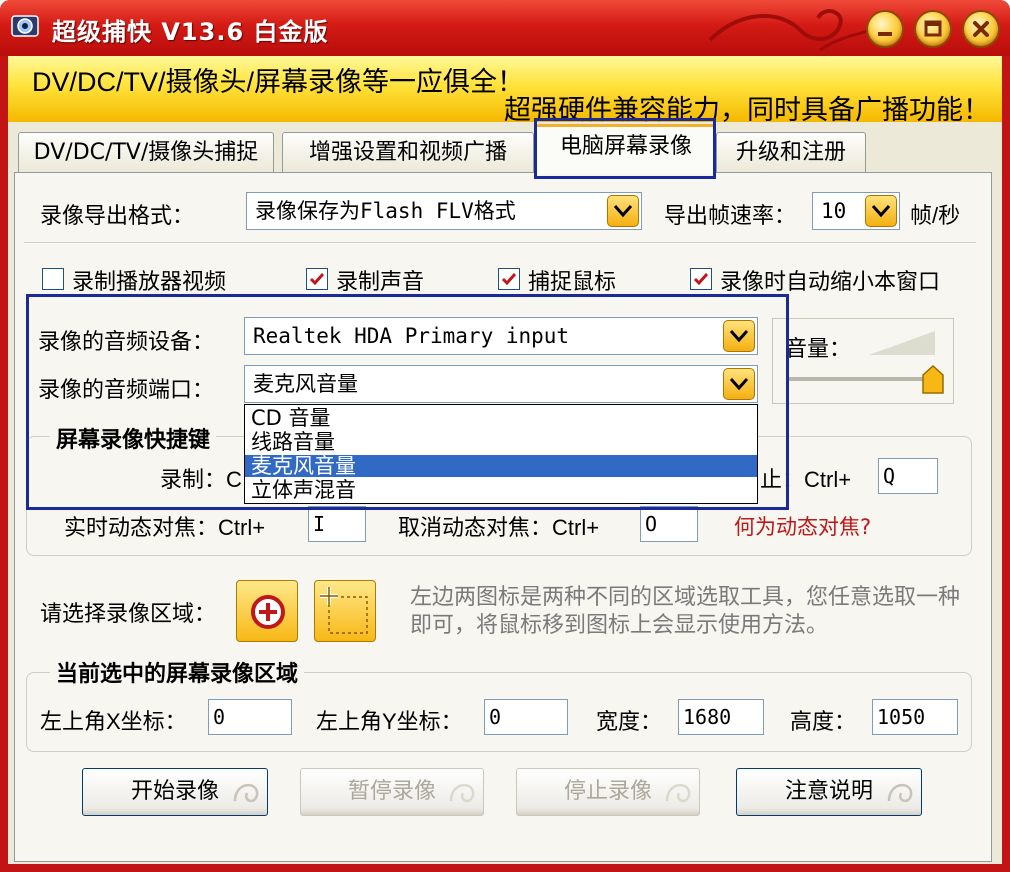  Describe the element at coordinates (823, 721) in the screenshot. I see `height-label: 高度：` at that location.